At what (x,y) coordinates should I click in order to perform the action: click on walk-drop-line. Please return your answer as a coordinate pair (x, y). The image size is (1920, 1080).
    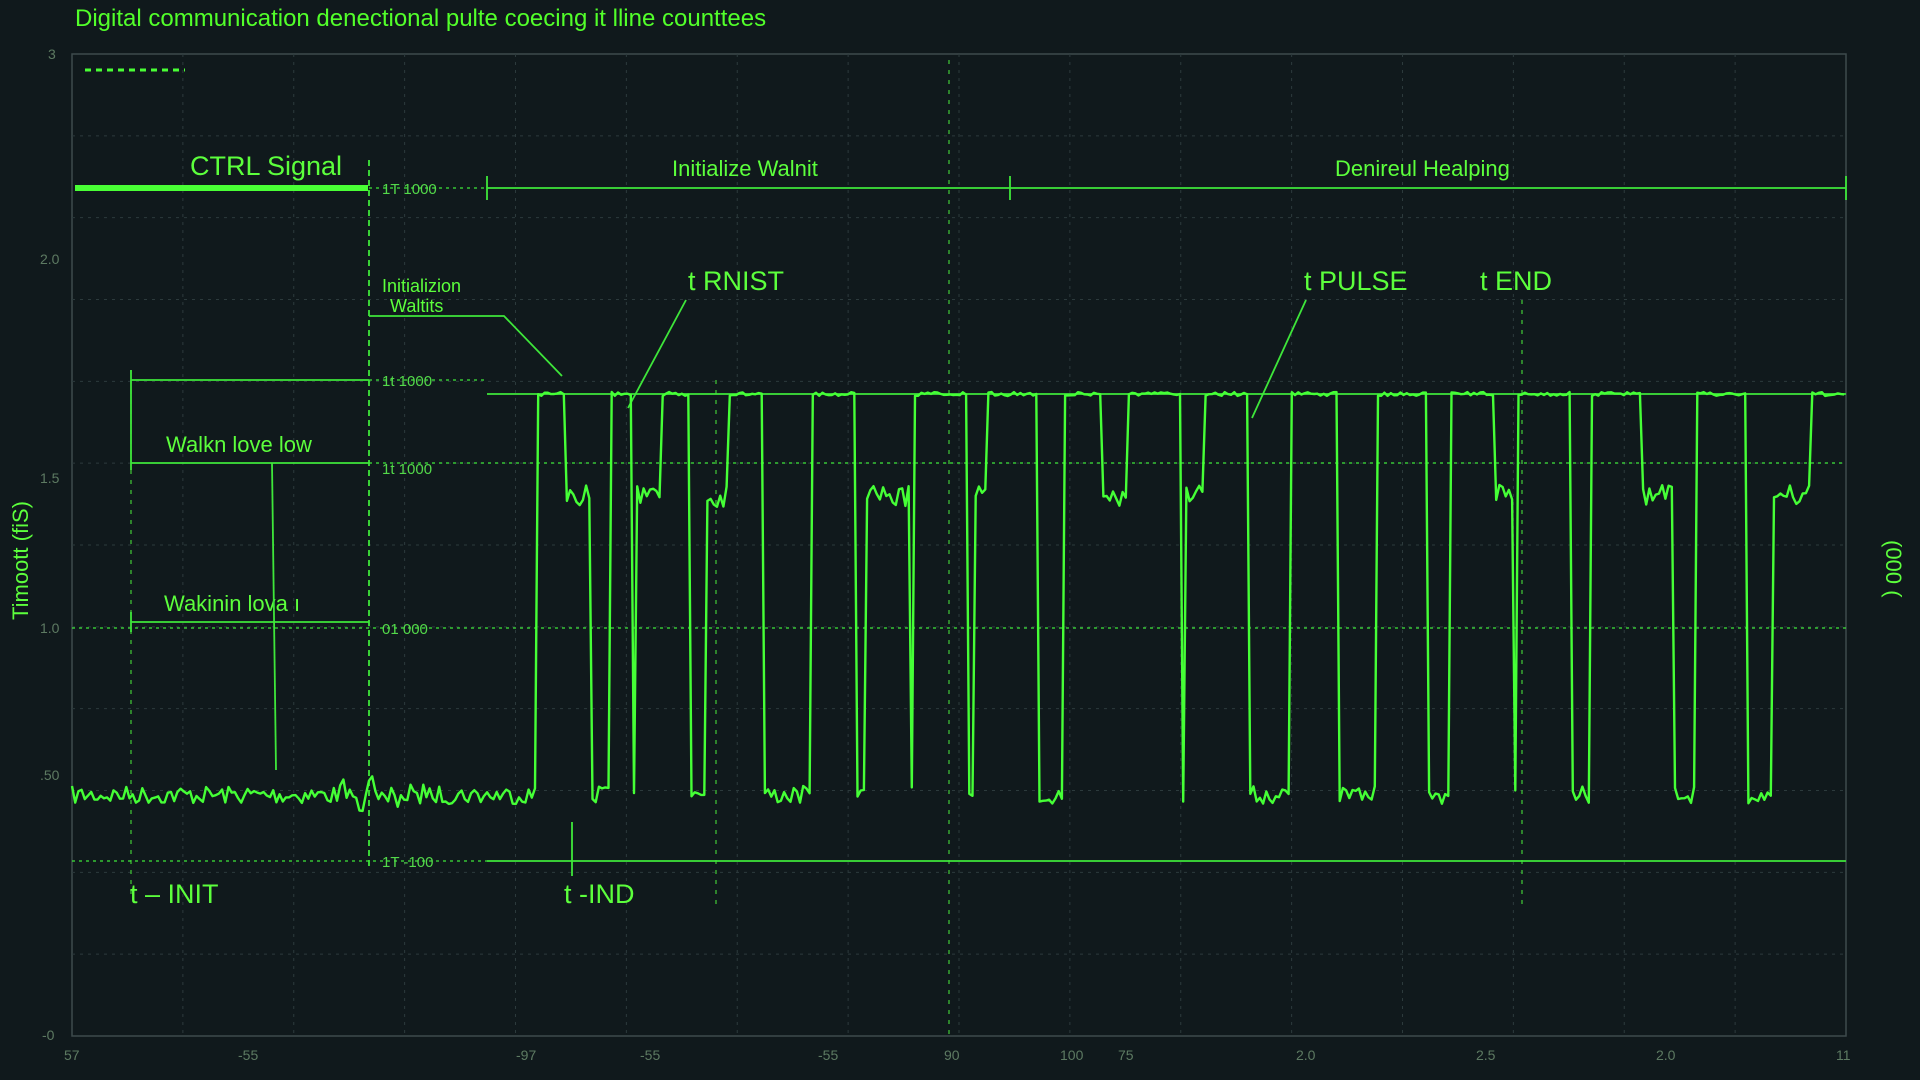
    Looking at the image, I should click on (274, 616).